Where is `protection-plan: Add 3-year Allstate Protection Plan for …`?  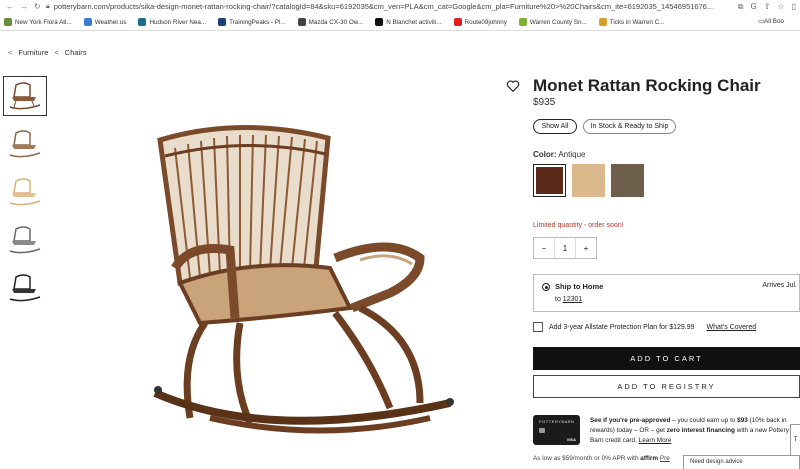
protection-plan: Add 3-year Allstate Protection Plan for … is located at coordinates (644, 327).